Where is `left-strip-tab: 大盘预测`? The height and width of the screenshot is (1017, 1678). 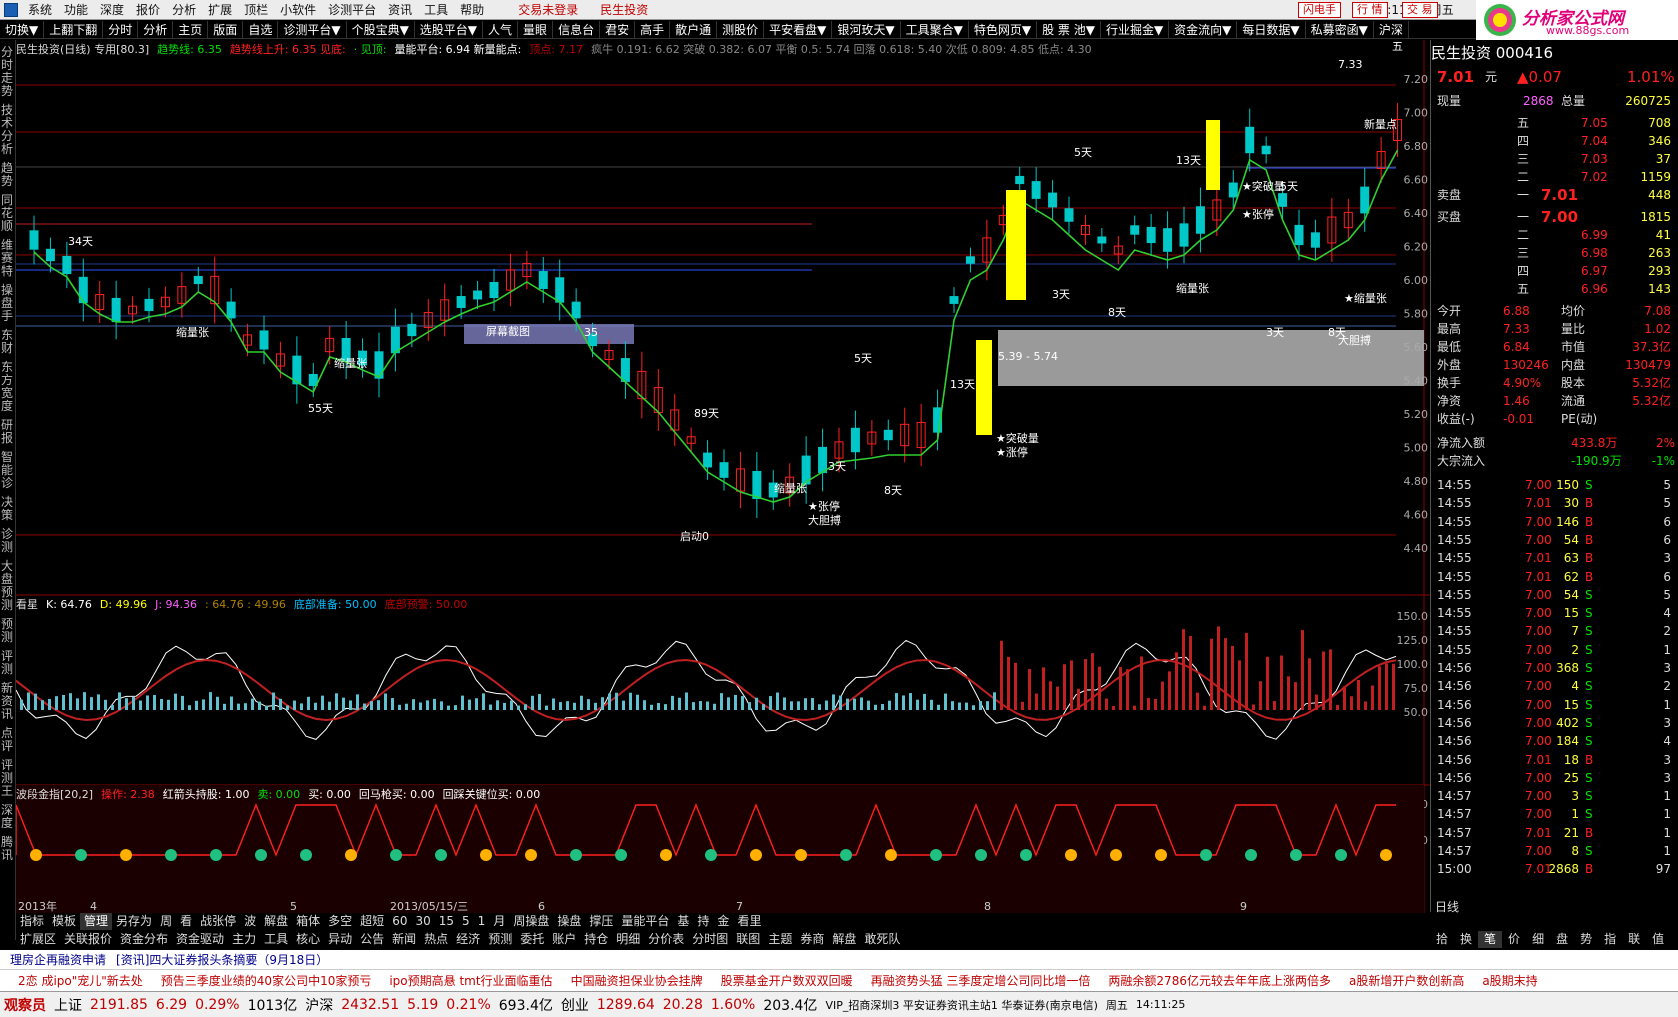
left-strip-tab: 大盘预测 is located at coordinates (7, 586).